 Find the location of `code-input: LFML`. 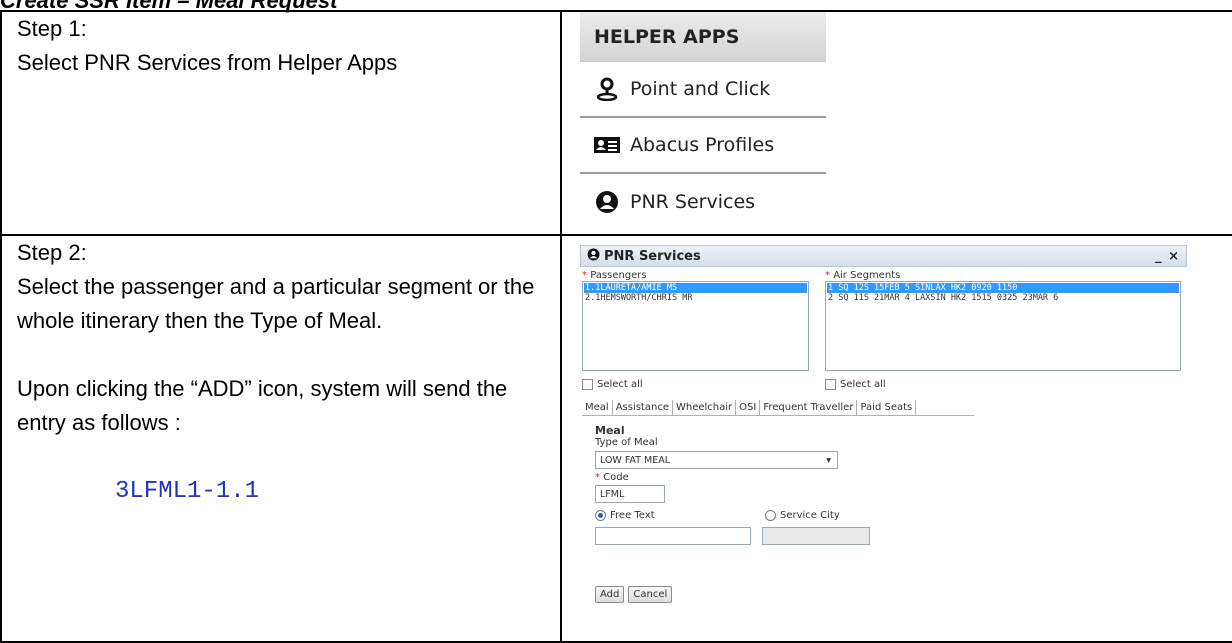

code-input: LFML is located at coordinates (630, 494).